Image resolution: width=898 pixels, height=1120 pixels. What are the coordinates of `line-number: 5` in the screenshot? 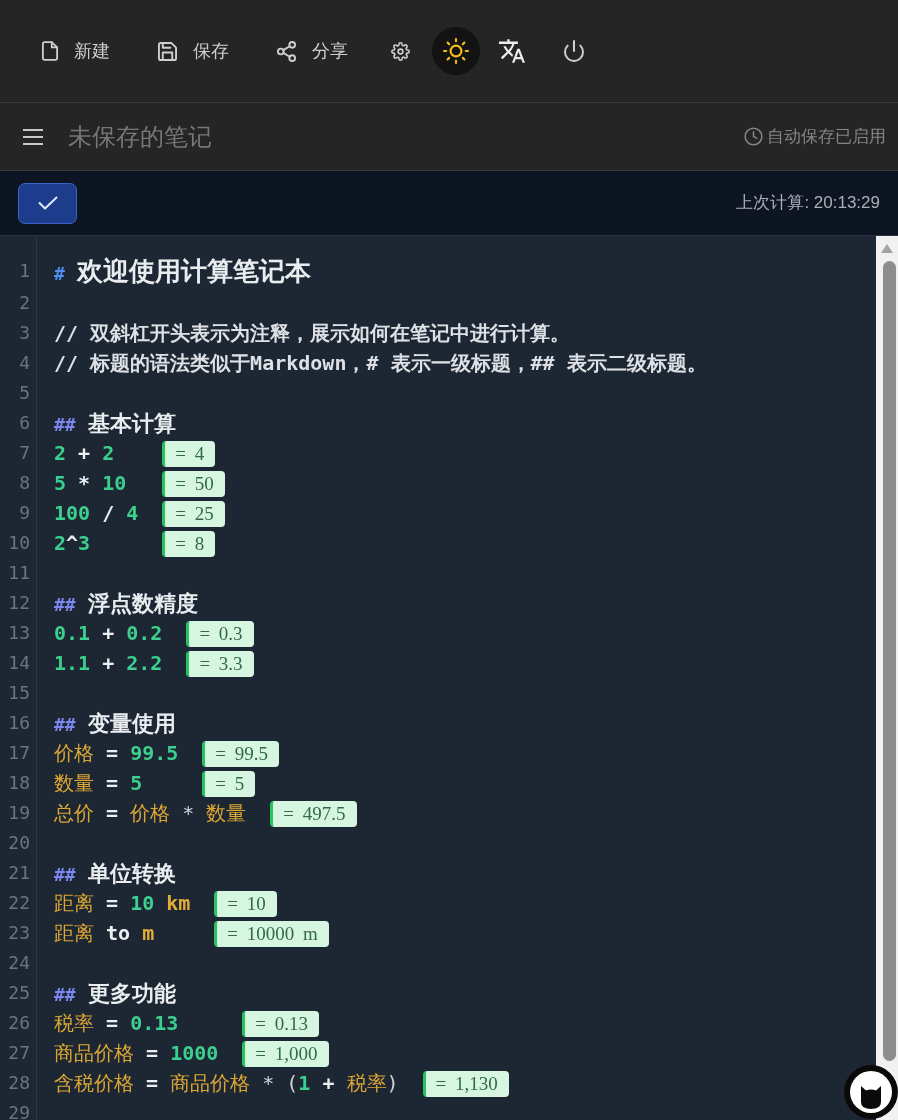 It's located at (24, 392).